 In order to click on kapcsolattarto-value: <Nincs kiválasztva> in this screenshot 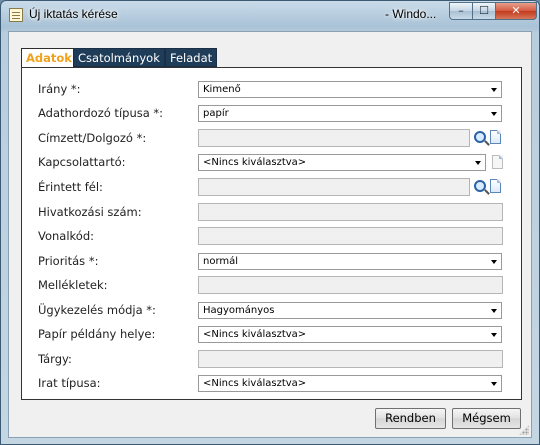, I will do `click(255, 162)`.